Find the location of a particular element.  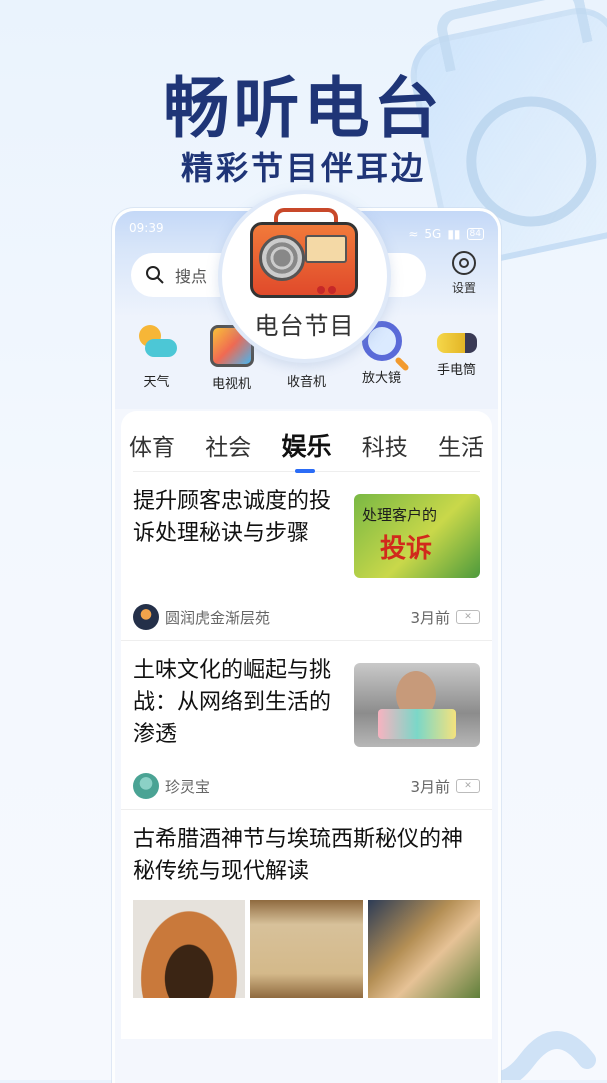

radio-icon is located at coordinates (304, 260).